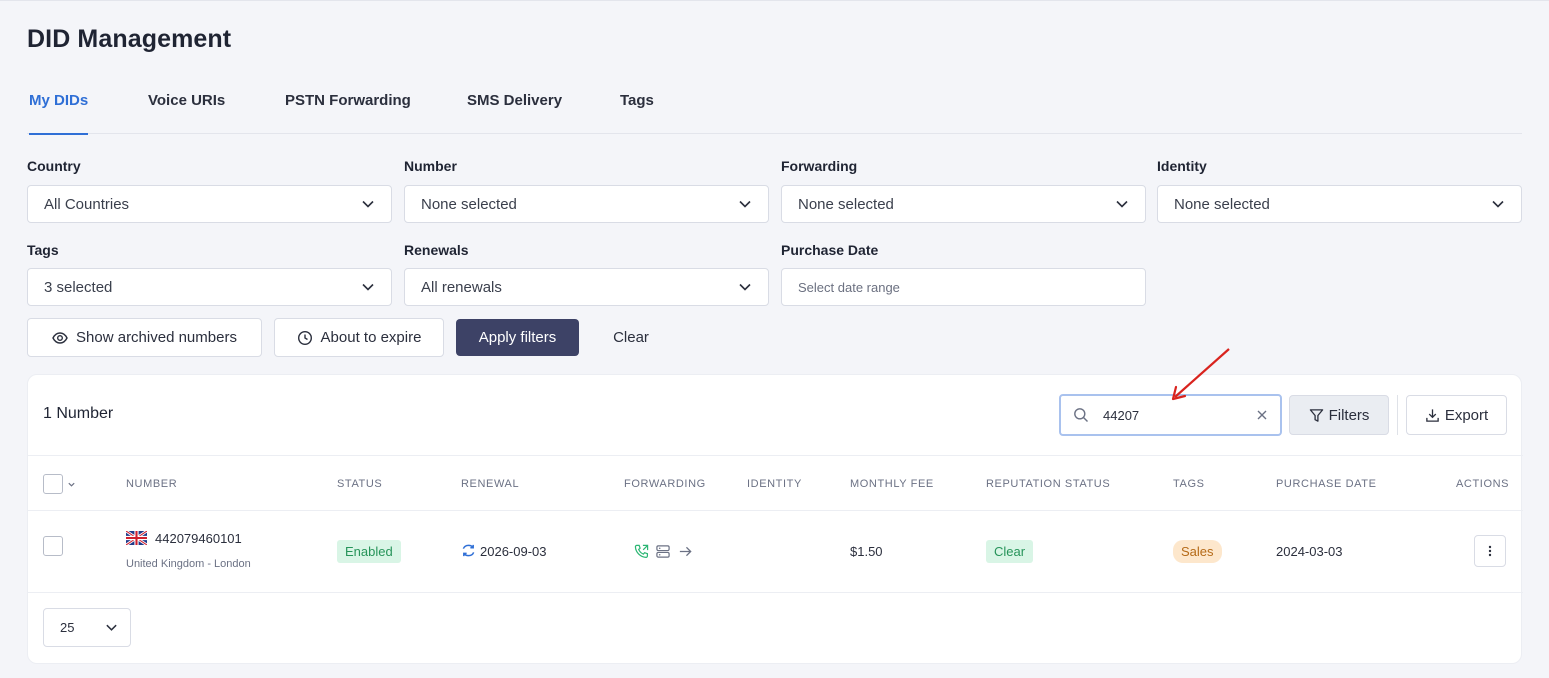  What do you see at coordinates (60, 337) in the screenshot?
I see `eye-icon` at bounding box center [60, 337].